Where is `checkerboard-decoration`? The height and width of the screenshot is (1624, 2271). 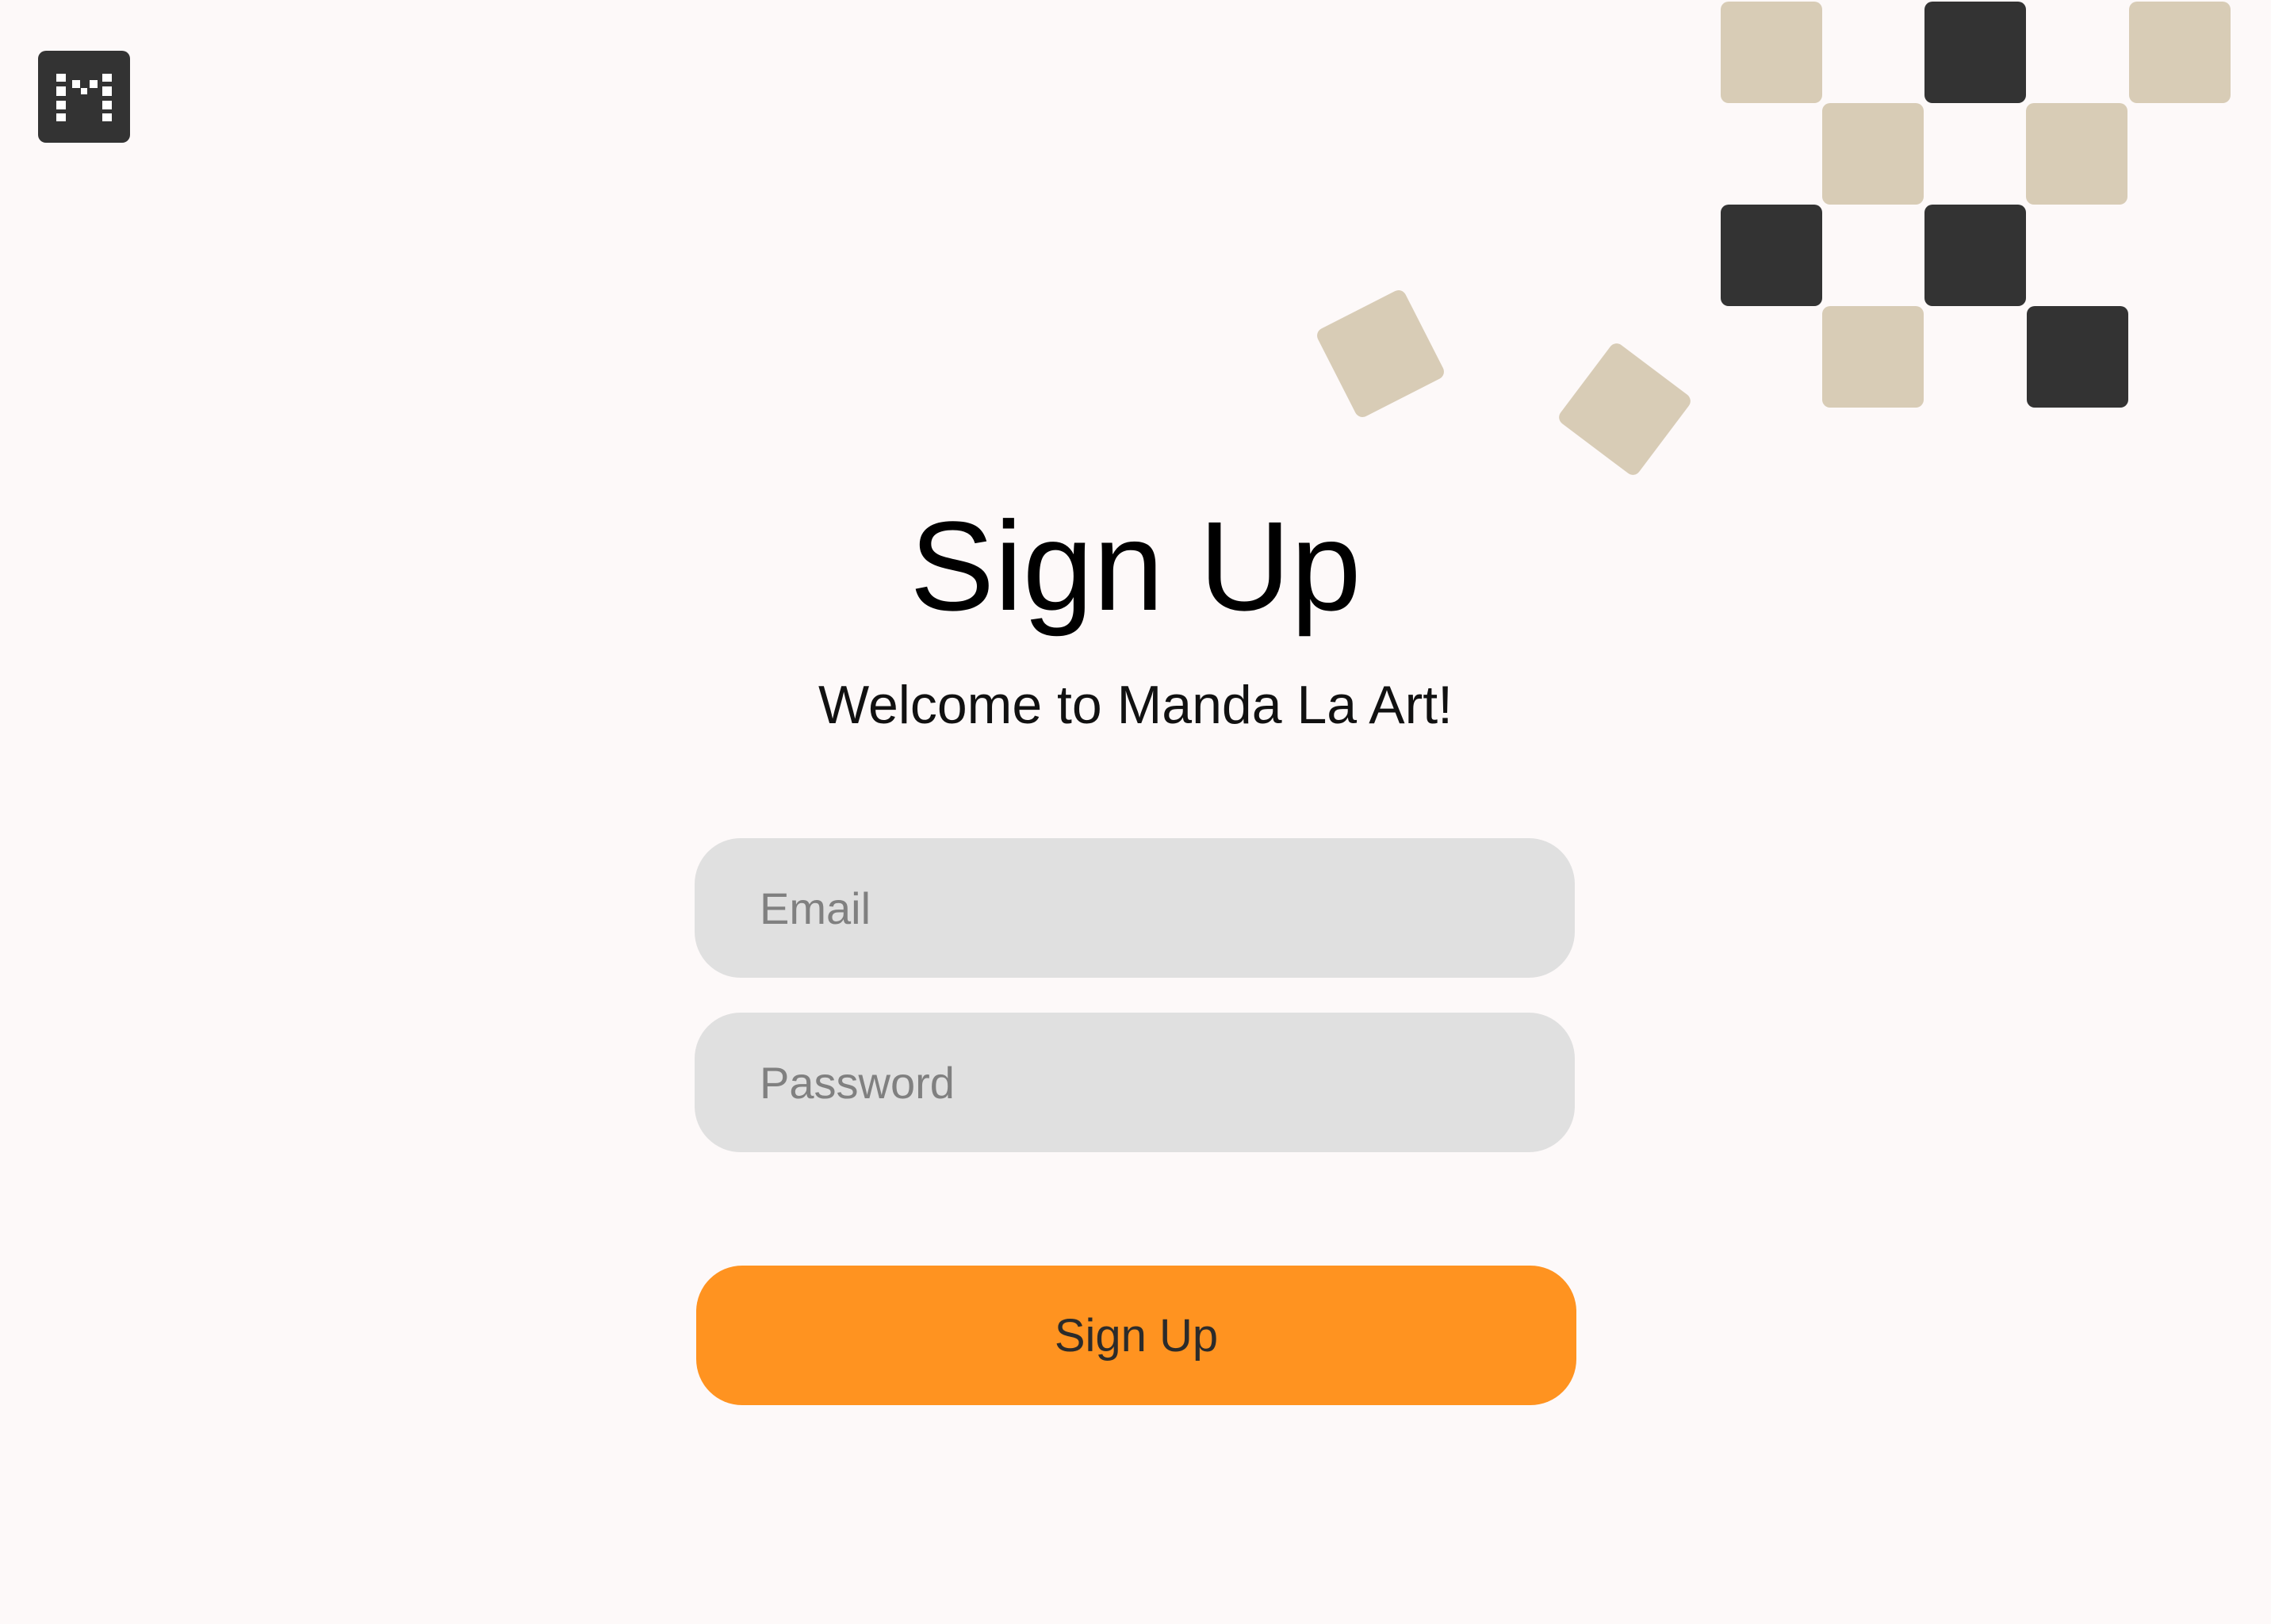
checkerboard-decoration is located at coordinates (1793, 254).